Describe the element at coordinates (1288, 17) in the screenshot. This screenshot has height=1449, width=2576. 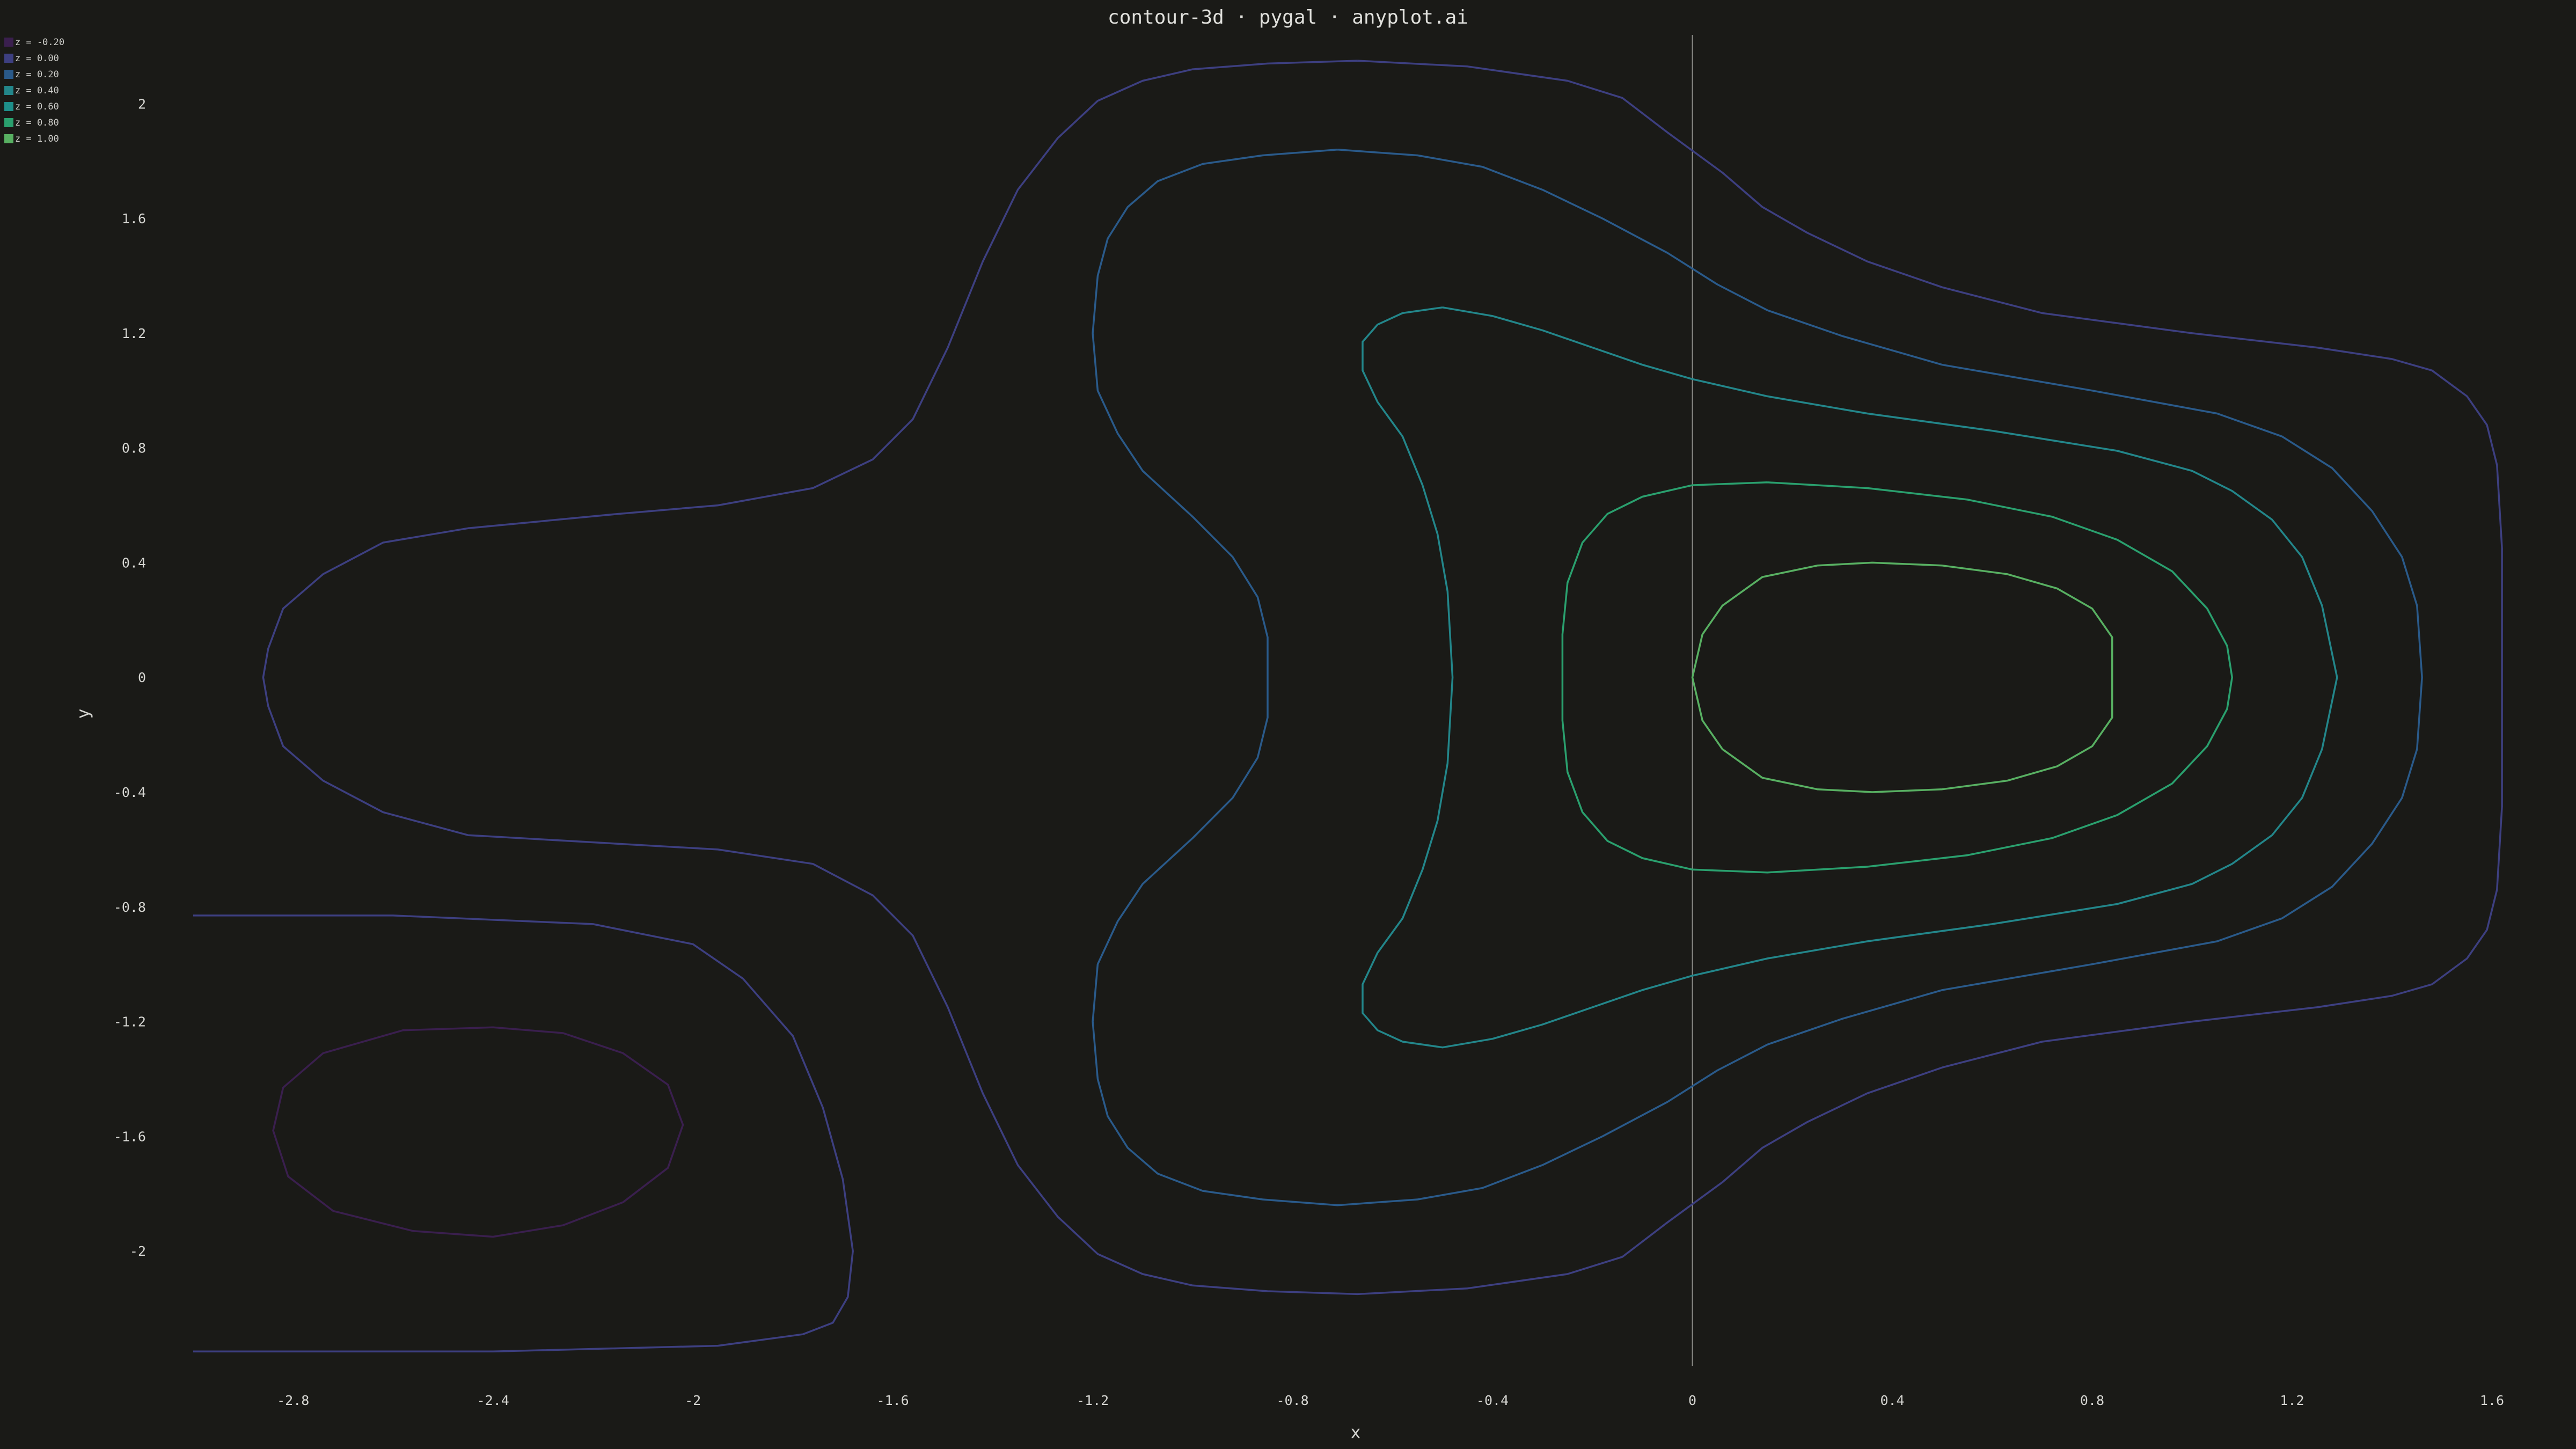
I see `chart-title: contour-3d · pygal · anyplot.ai` at that location.